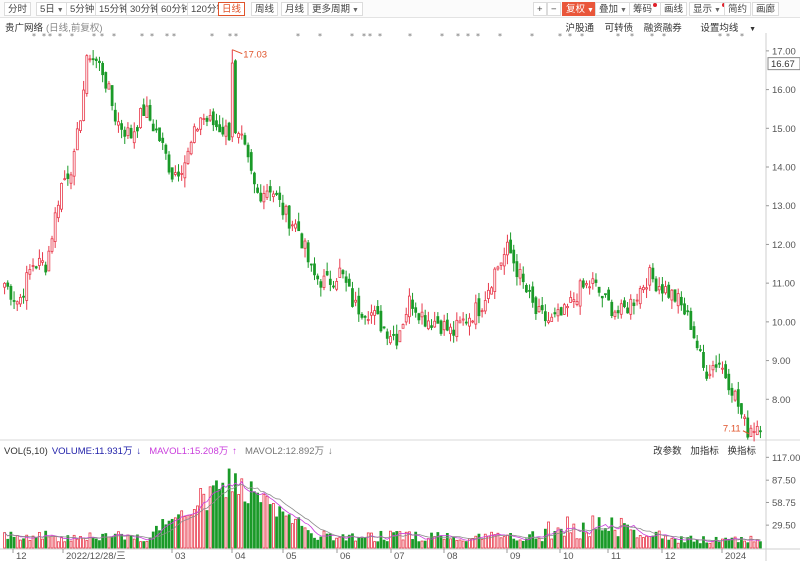 This screenshot has height=561, width=800. Describe the element at coordinates (766, 9) in the screenshot. I see `gallery-button: 画廊` at that location.